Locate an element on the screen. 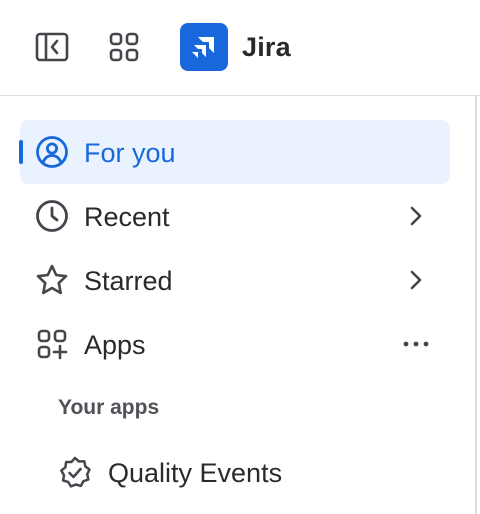 Image resolution: width=480 pixels, height=514 pixels. brand-home-link: Jira is located at coordinates (235, 47).